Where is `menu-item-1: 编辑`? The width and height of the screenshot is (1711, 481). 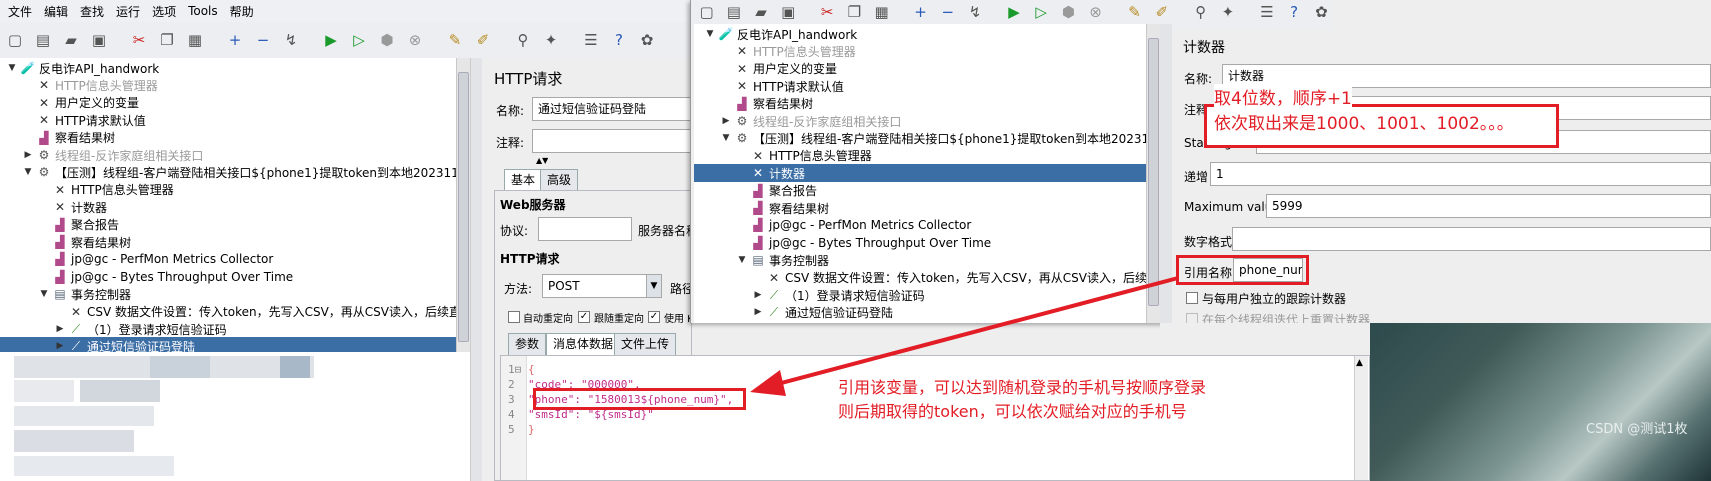 menu-item-1: 编辑 is located at coordinates (56, 11).